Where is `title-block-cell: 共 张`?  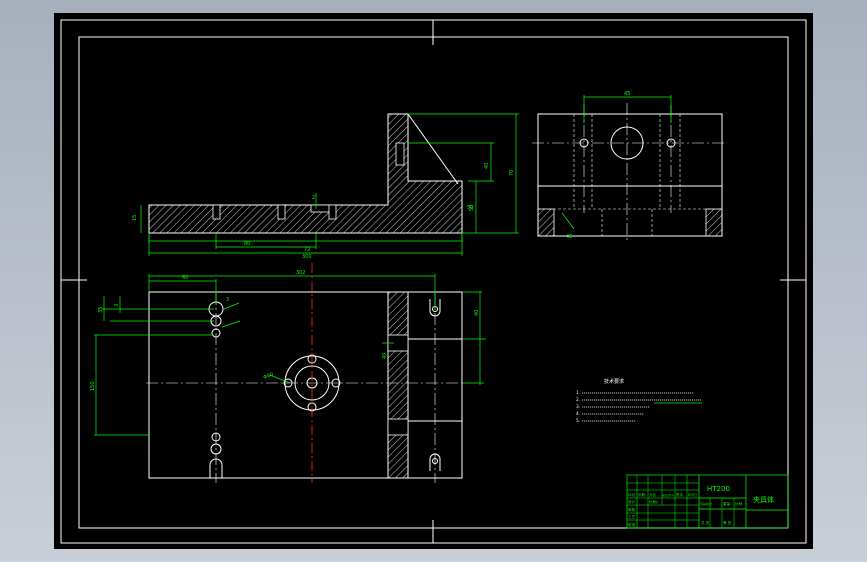
title-block-cell: 共 张 is located at coordinates (705, 522).